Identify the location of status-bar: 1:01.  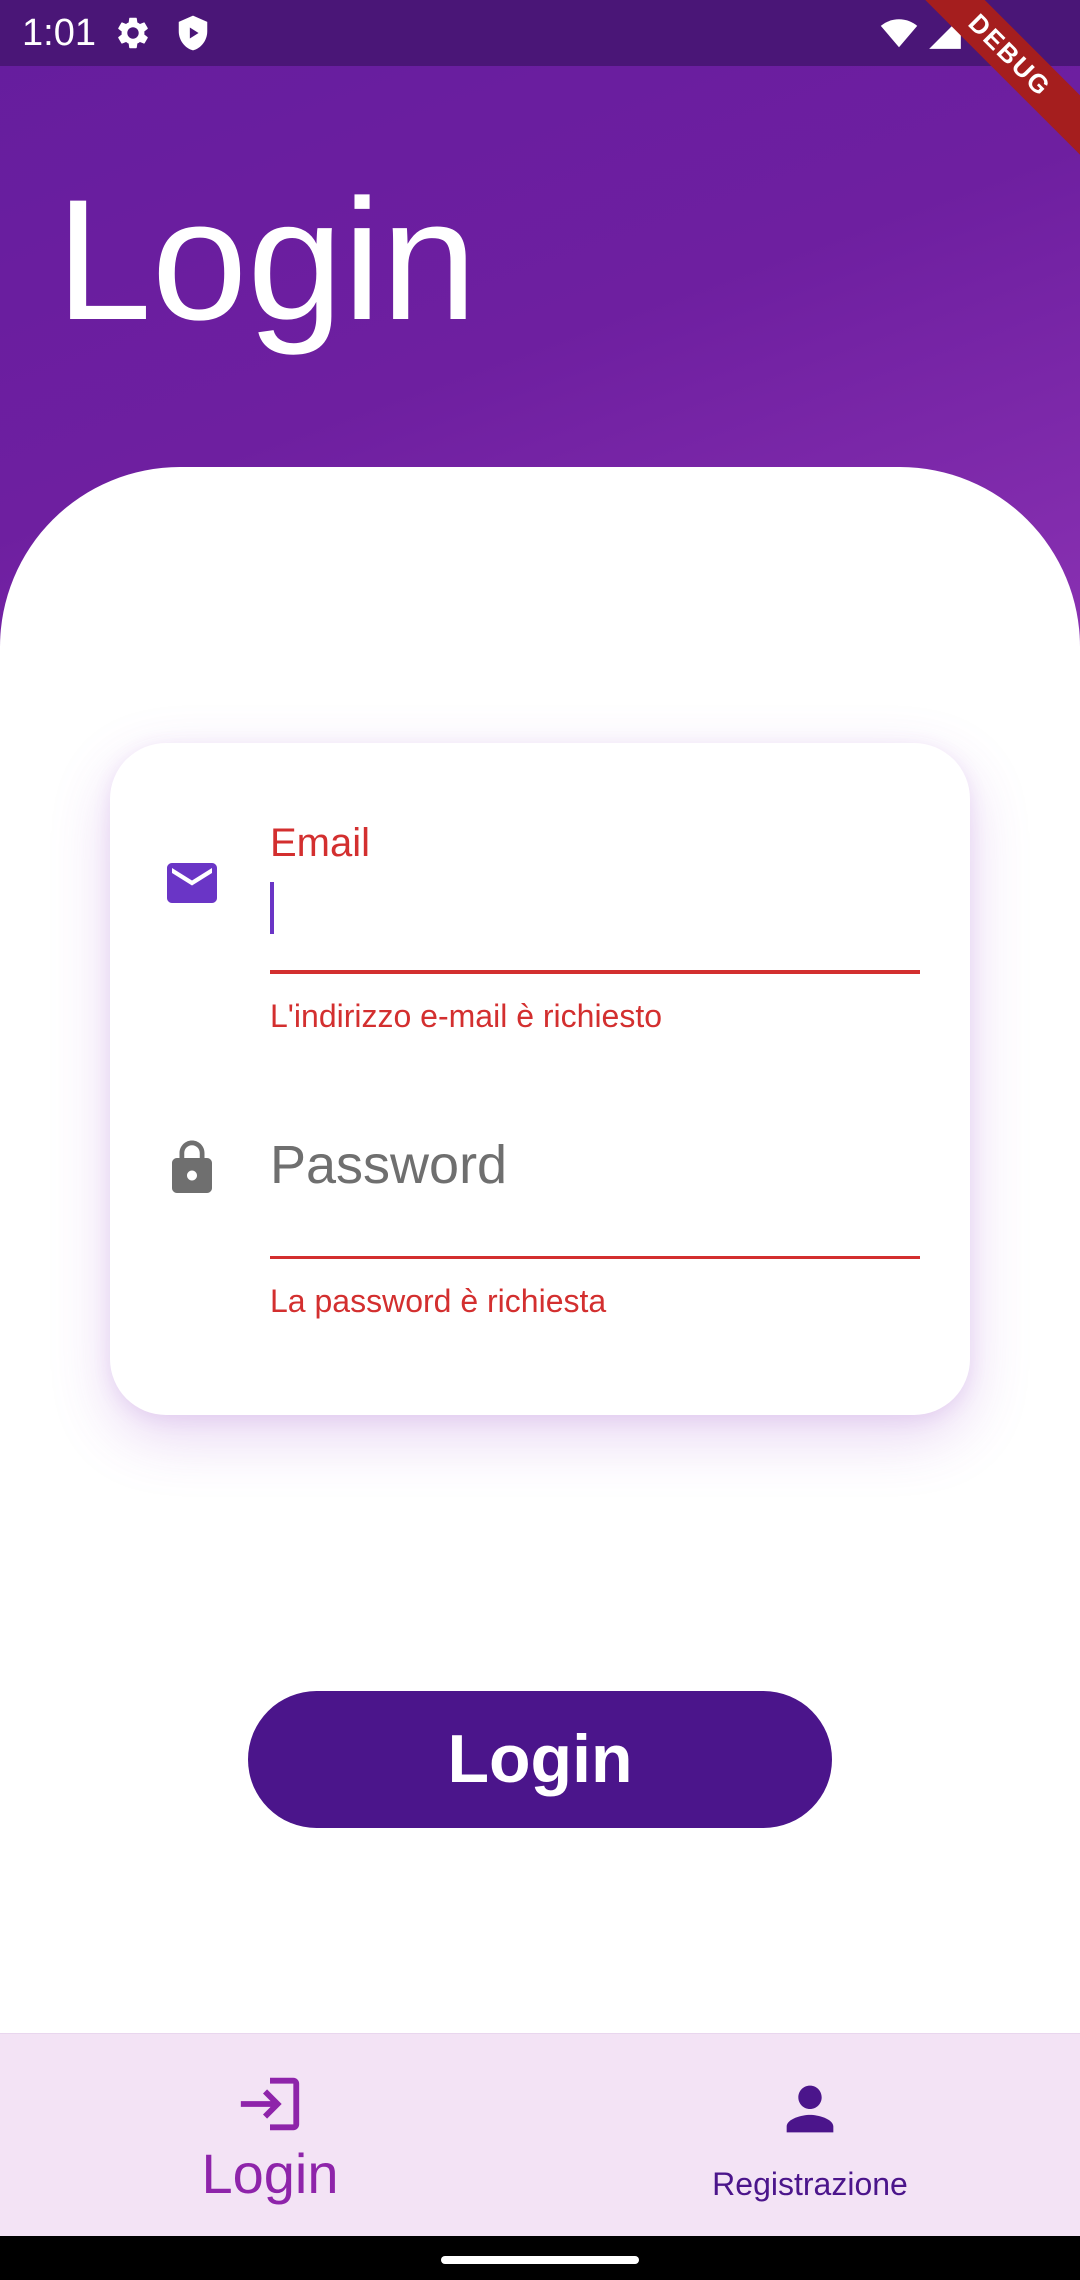
(540, 33).